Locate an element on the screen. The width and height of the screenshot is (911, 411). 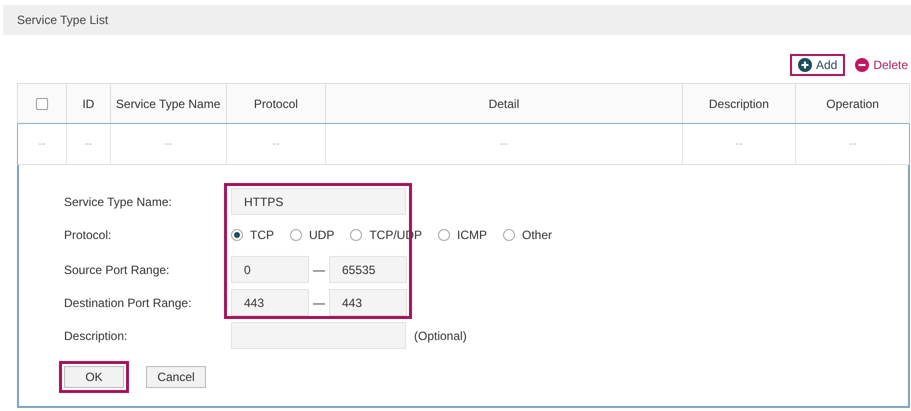
minus-icon is located at coordinates (862, 65).